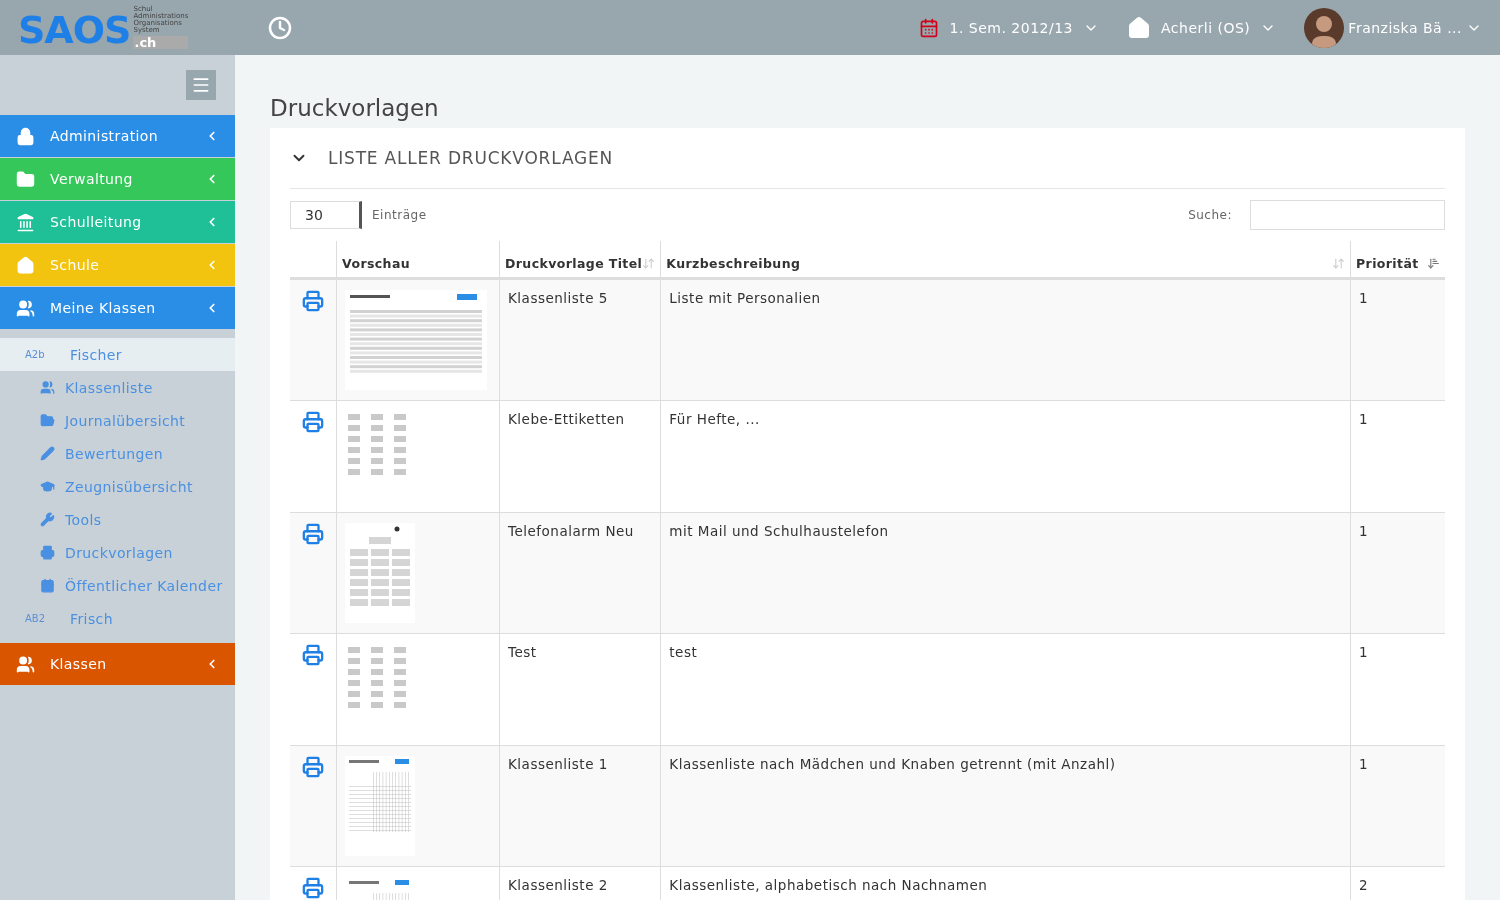 This screenshot has width=1500, height=900. I want to click on class-item: AB2 Frisch, so click(117, 618).